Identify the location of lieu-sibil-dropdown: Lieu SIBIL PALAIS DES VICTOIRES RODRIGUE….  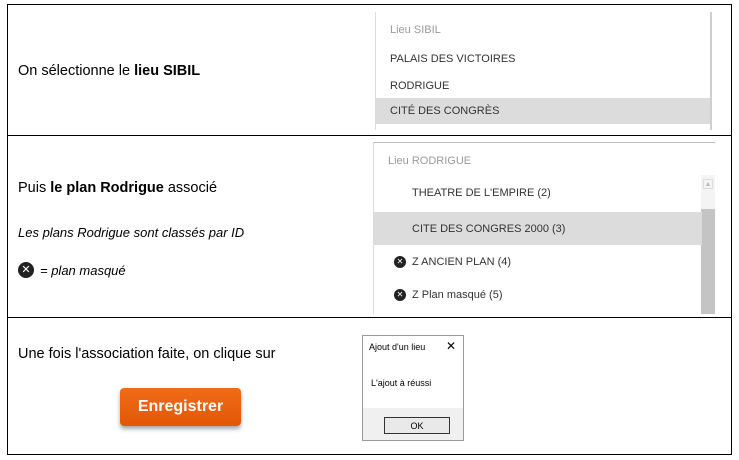
(543, 71).